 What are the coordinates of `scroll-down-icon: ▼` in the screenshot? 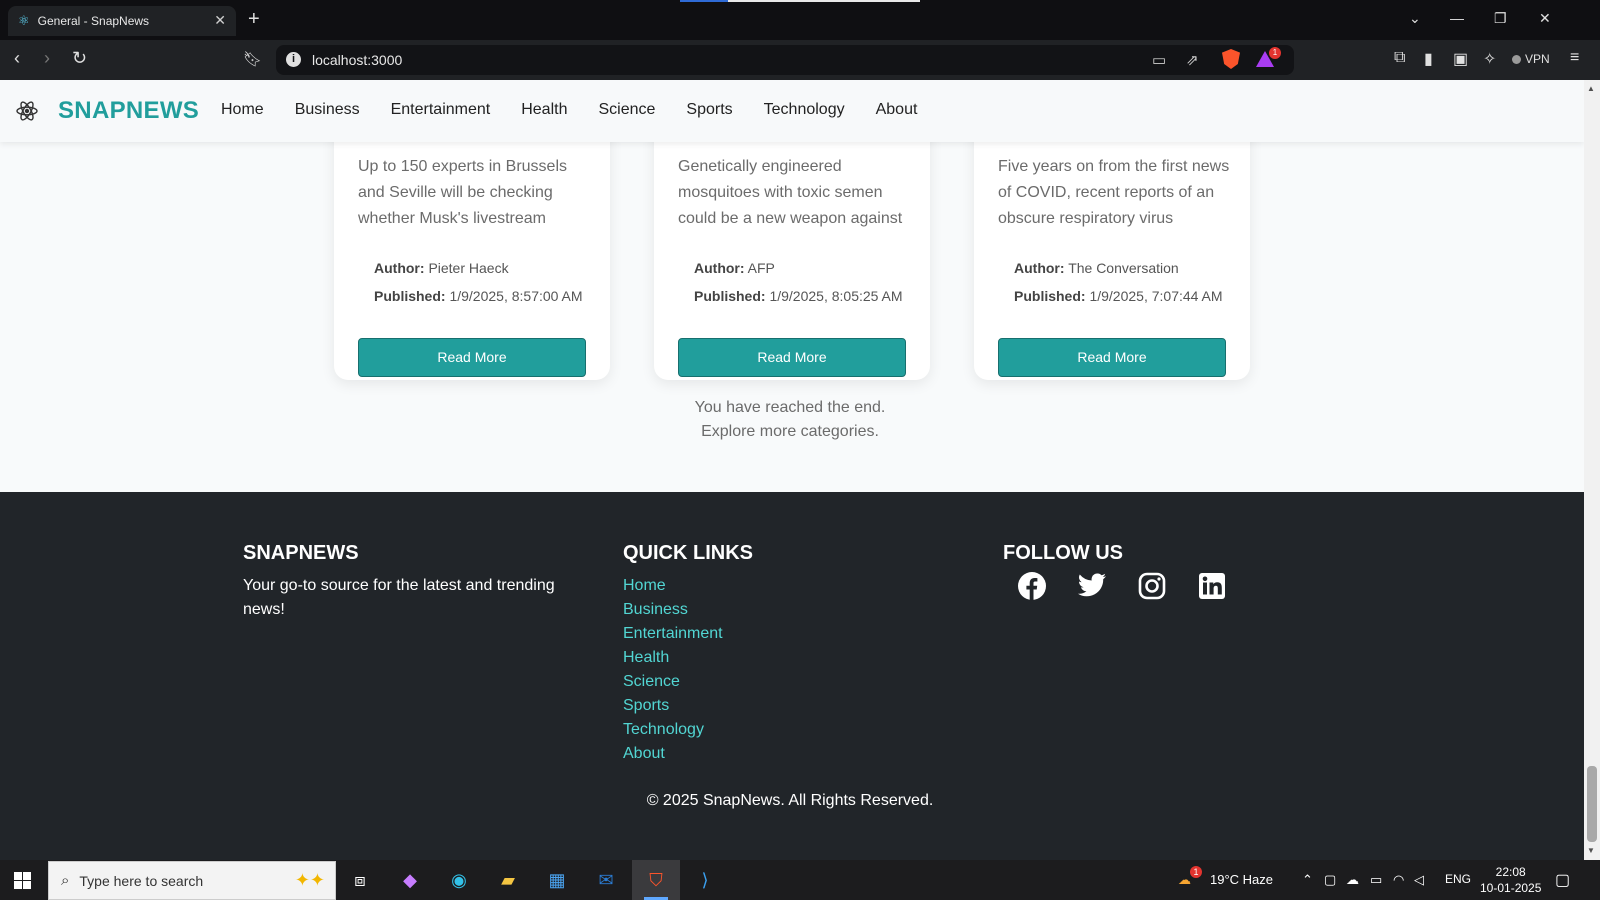 It's located at (1591, 850).